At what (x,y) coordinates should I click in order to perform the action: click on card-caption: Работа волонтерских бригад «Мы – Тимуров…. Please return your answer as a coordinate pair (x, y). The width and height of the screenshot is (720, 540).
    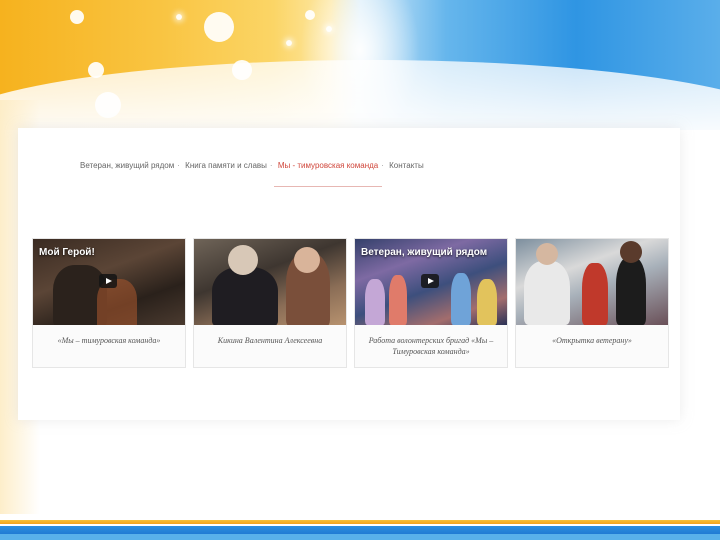
    Looking at the image, I should click on (431, 346).